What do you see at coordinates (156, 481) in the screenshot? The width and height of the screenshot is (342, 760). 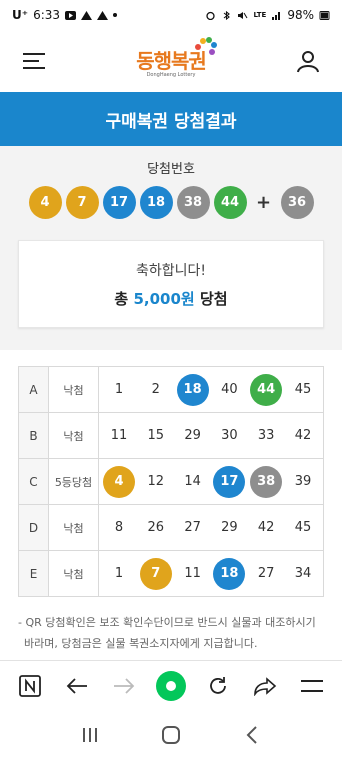 I see `picked-number: 12` at bounding box center [156, 481].